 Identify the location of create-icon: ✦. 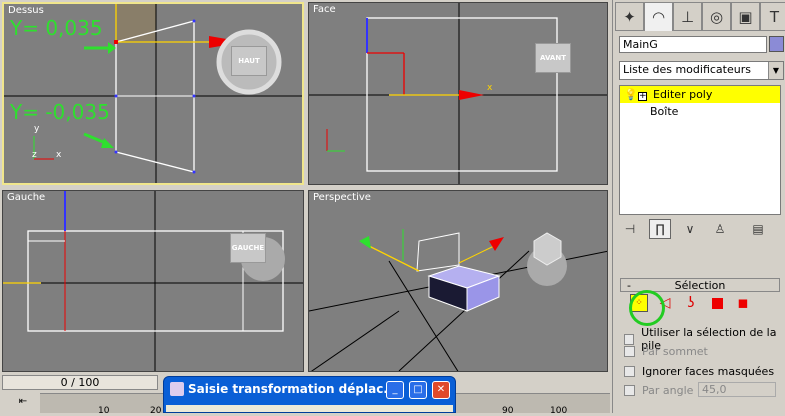
(629, 16).